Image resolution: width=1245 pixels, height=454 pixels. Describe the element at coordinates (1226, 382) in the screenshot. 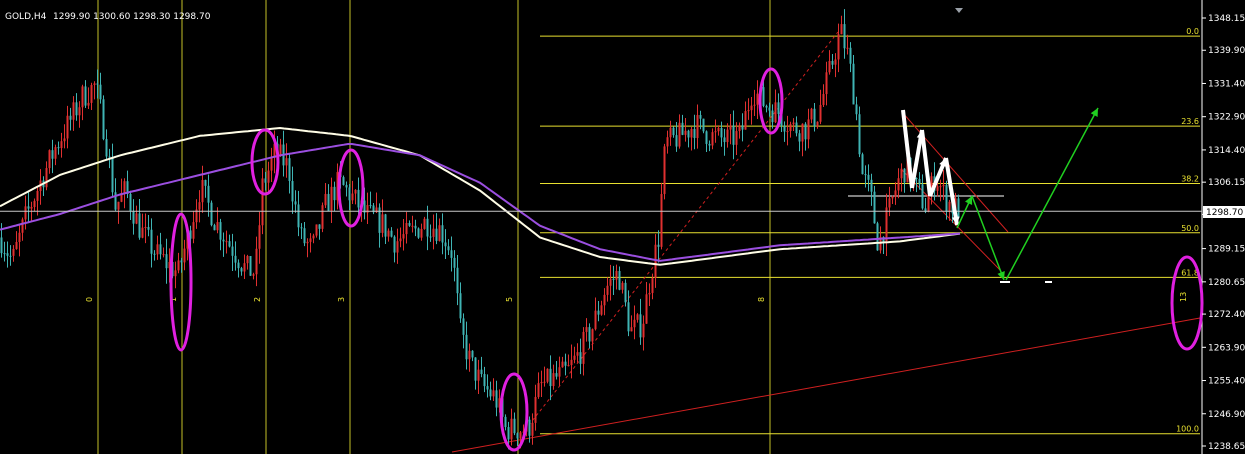

I see `price-tick-label: 1255.40` at that location.